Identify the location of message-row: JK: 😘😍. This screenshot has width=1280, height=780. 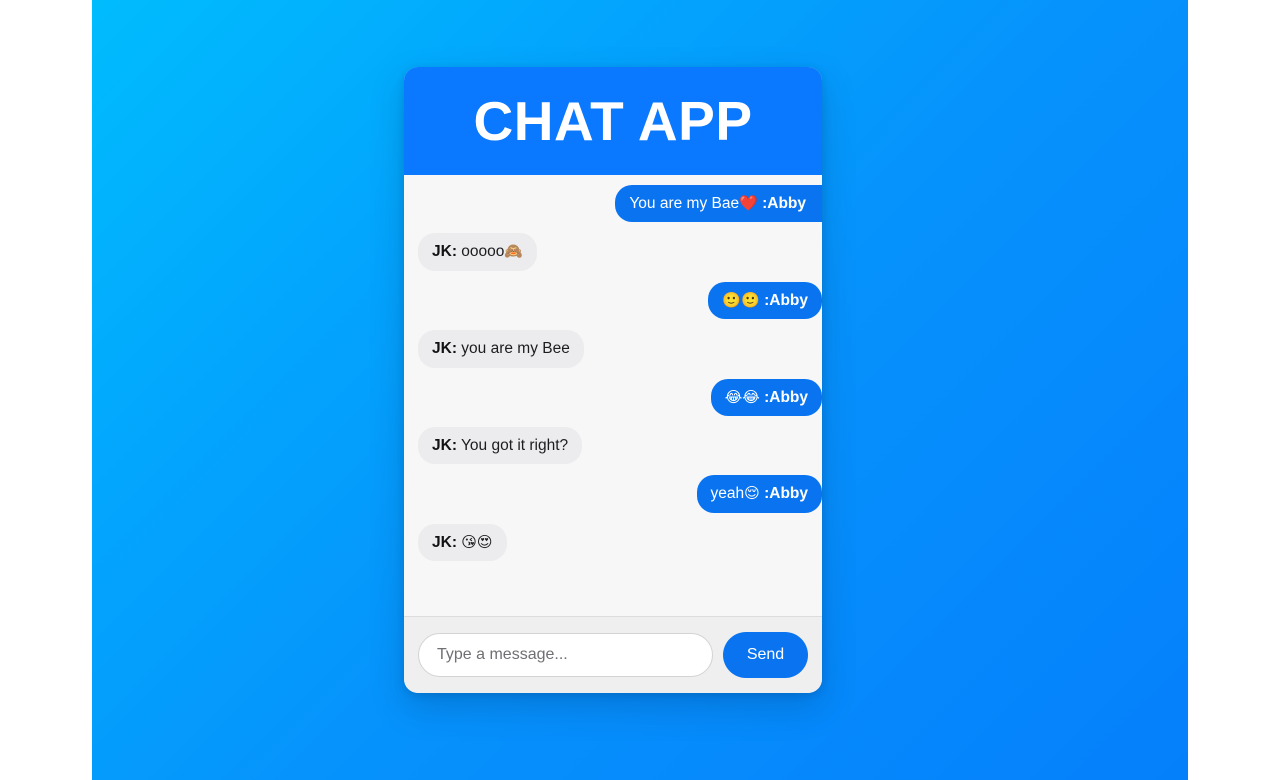
(613, 542).